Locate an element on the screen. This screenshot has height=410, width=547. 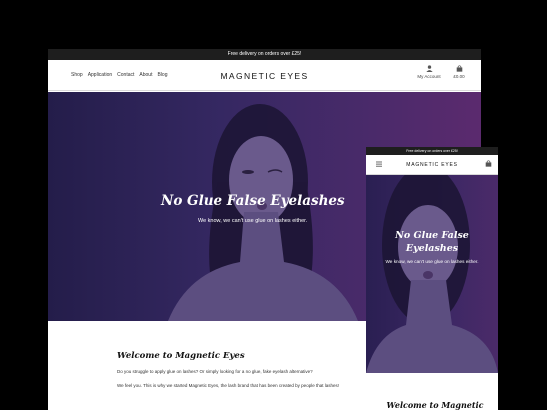
cart-link: £0.00 is located at coordinates (459, 72).